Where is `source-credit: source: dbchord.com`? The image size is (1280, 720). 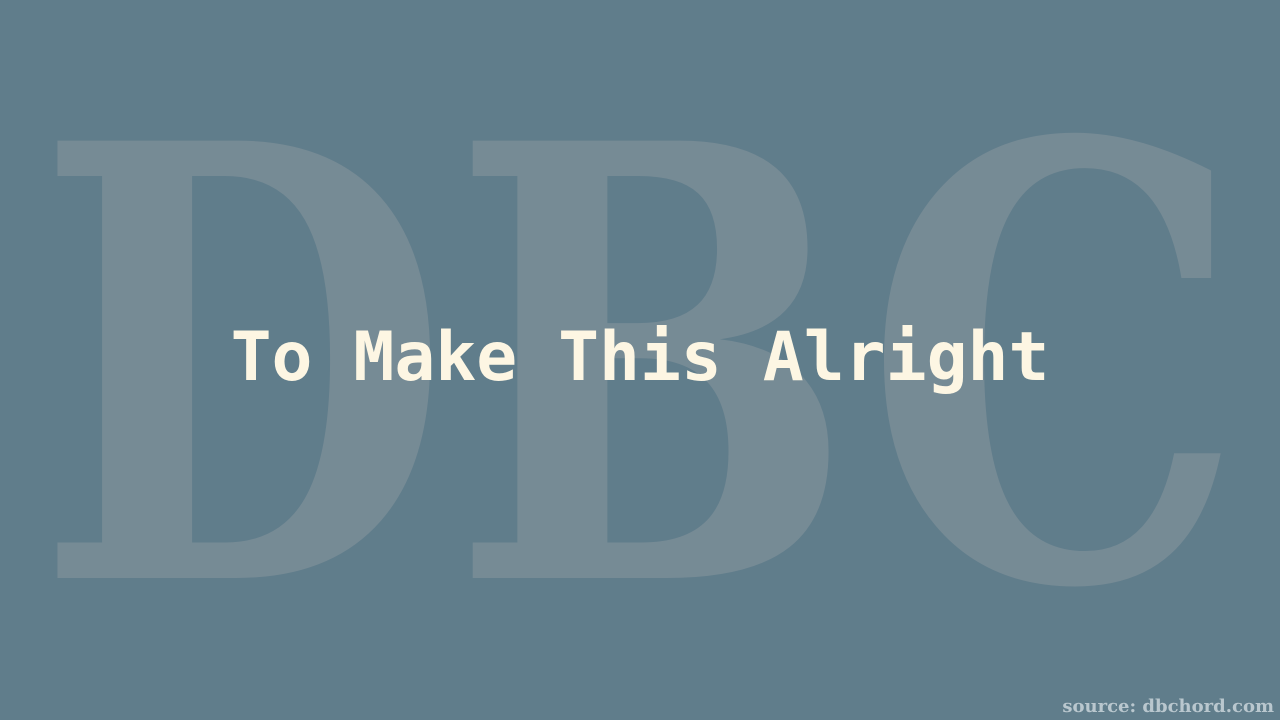
source-credit: source: dbchord.com is located at coordinates (1168, 706).